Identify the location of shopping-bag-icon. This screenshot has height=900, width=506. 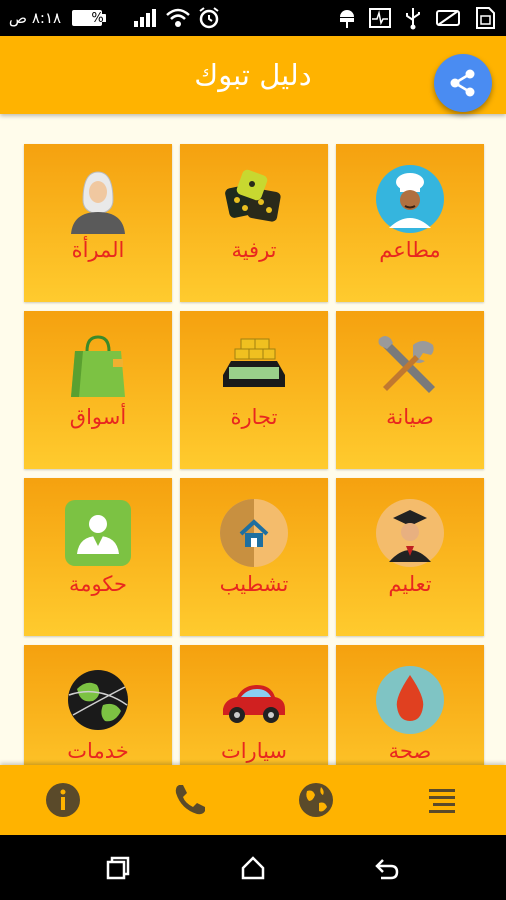
(98, 366).